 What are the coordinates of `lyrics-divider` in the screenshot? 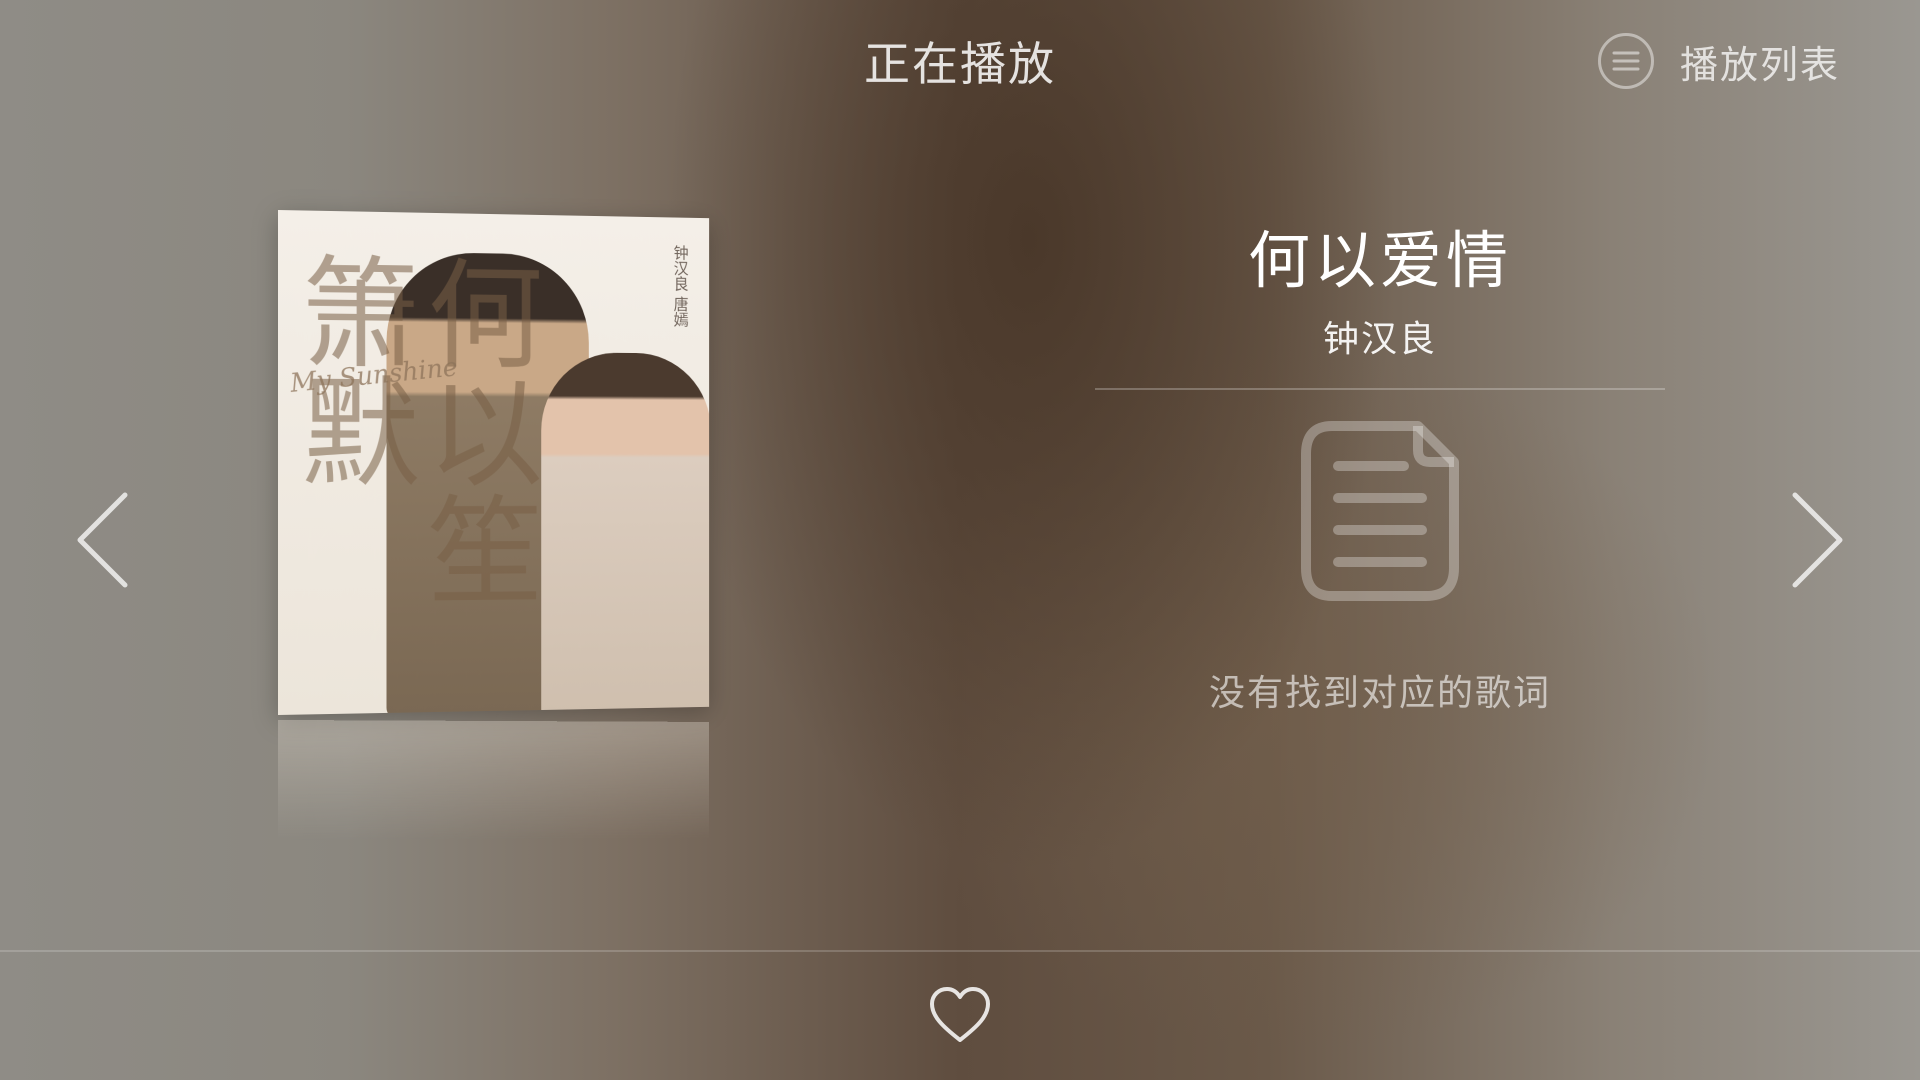 It's located at (1380, 389).